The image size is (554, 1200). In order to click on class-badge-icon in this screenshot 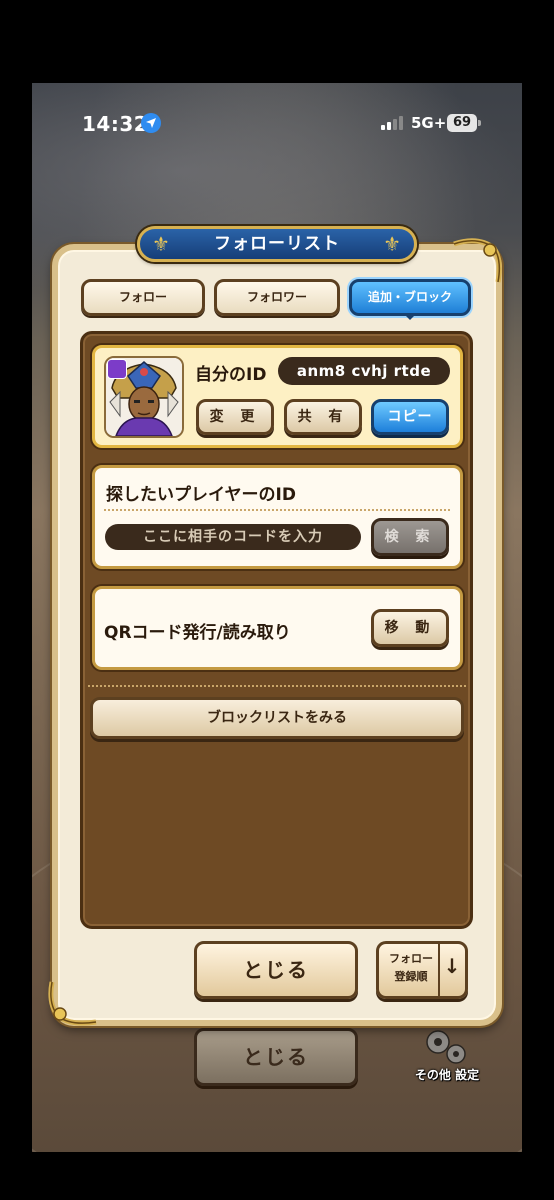, I will do `click(117, 369)`.